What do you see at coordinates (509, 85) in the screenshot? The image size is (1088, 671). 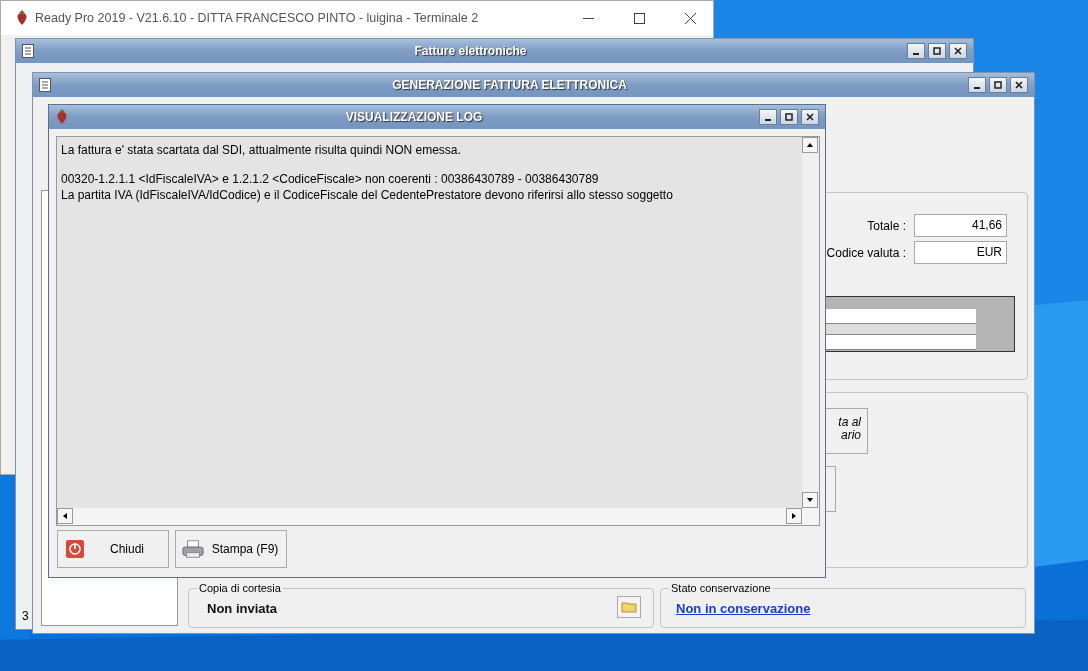 I see `window-title: GENERAZIONE FATTURA ELETTRONICA` at bounding box center [509, 85].